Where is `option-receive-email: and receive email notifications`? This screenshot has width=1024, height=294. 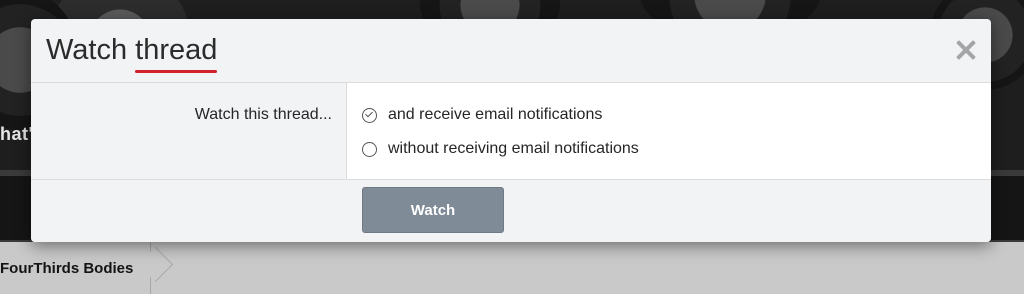 option-receive-email: and receive email notifications is located at coordinates (482, 115).